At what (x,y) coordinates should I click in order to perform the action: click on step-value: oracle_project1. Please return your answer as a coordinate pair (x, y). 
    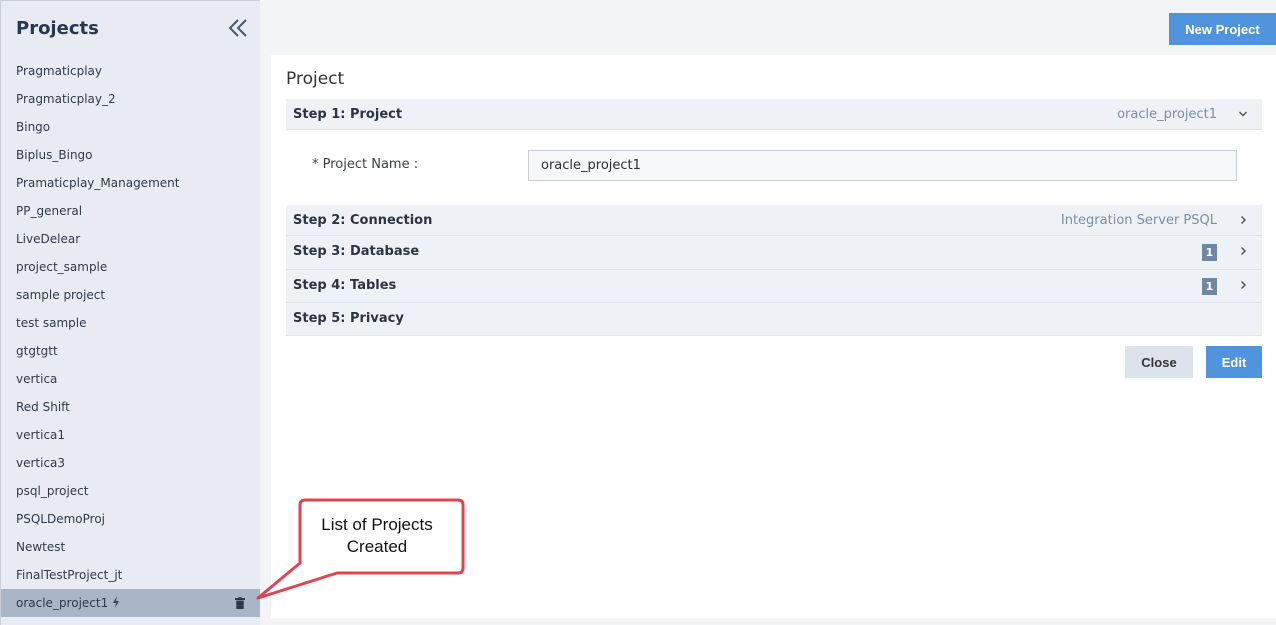
    Looking at the image, I should click on (1167, 114).